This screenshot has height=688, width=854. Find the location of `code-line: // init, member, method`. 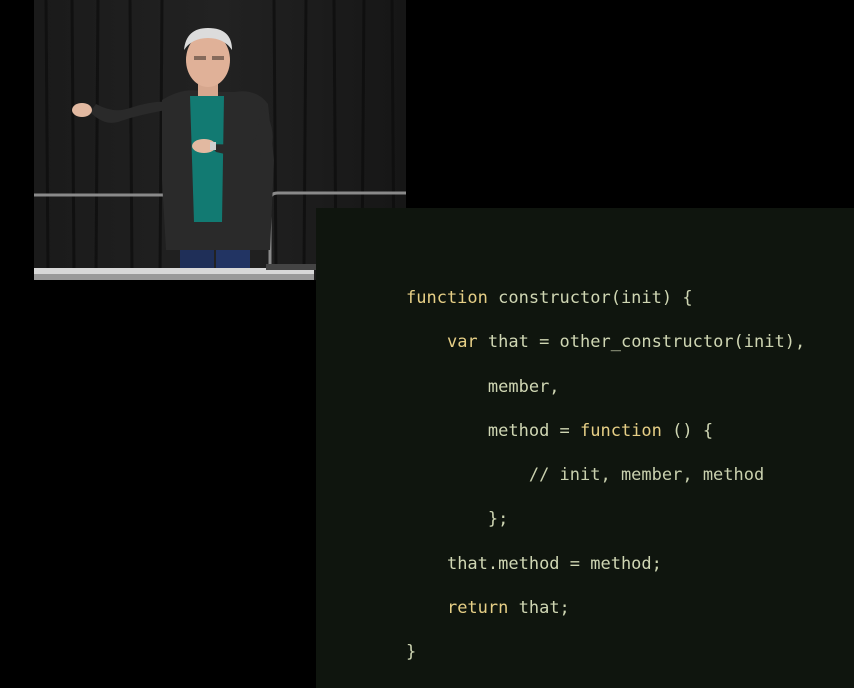

code-line: // init, member, method is located at coordinates (605, 475).